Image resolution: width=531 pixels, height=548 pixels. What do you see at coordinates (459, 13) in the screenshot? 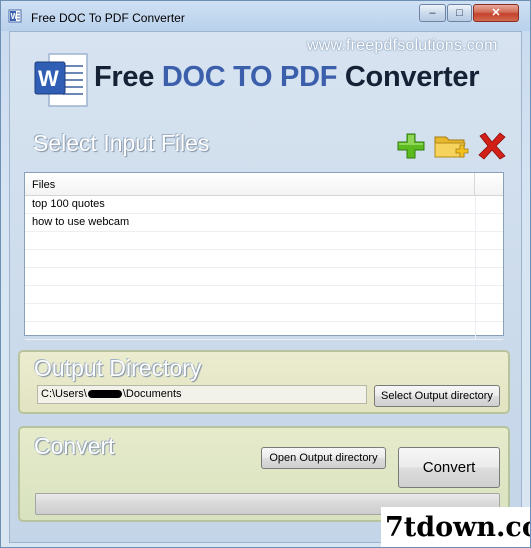
I see `maximize-button: □` at bounding box center [459, 13].